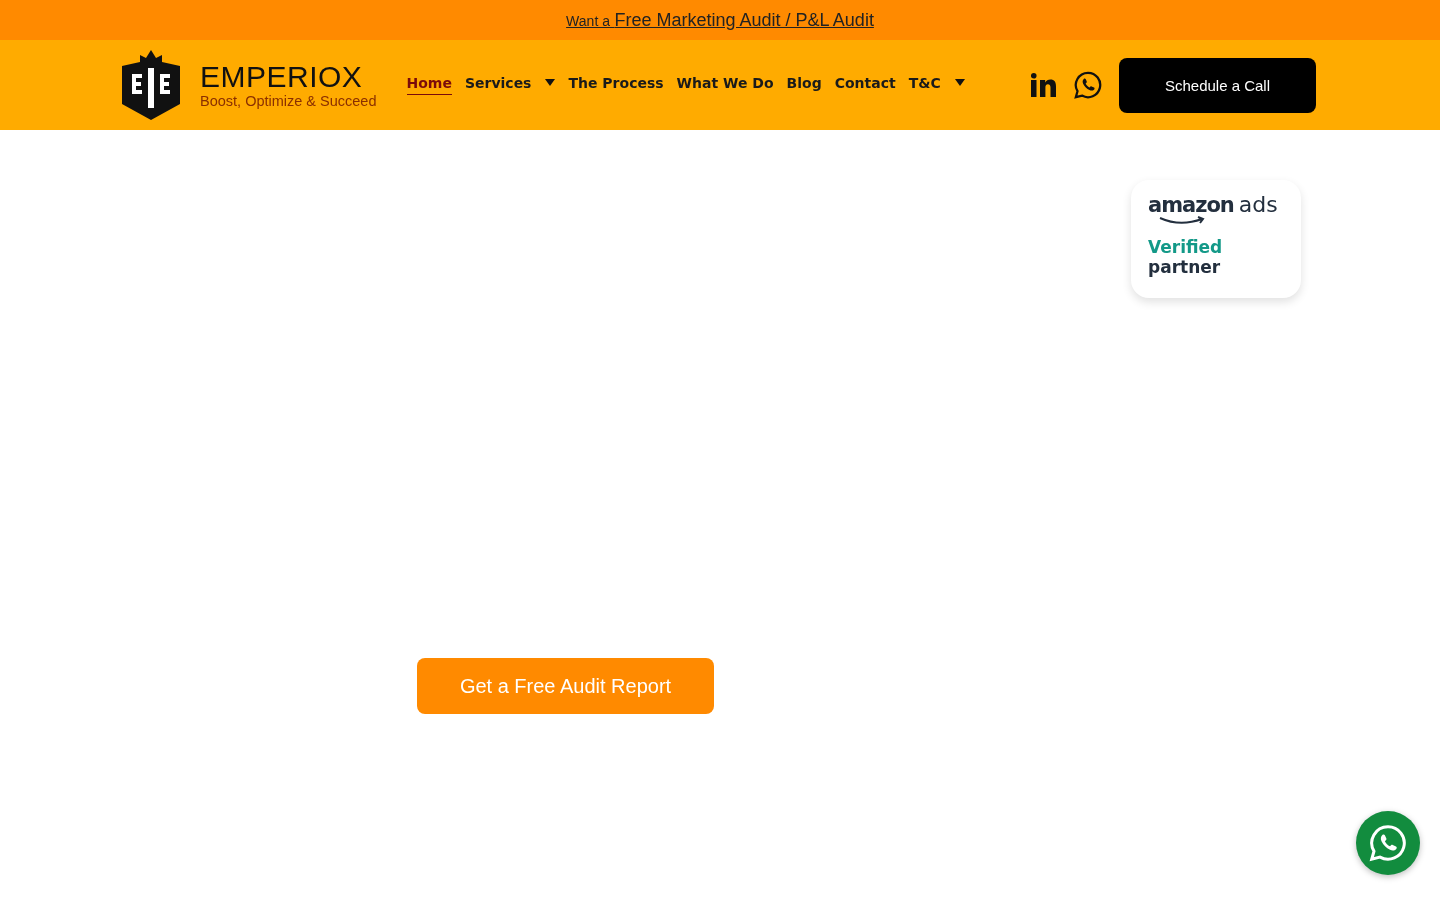 This screenshot has width=1440, height=900. Describe the element at coordinates (865, 85) in the screenshot. I see `nav-link: Contact` at that location.